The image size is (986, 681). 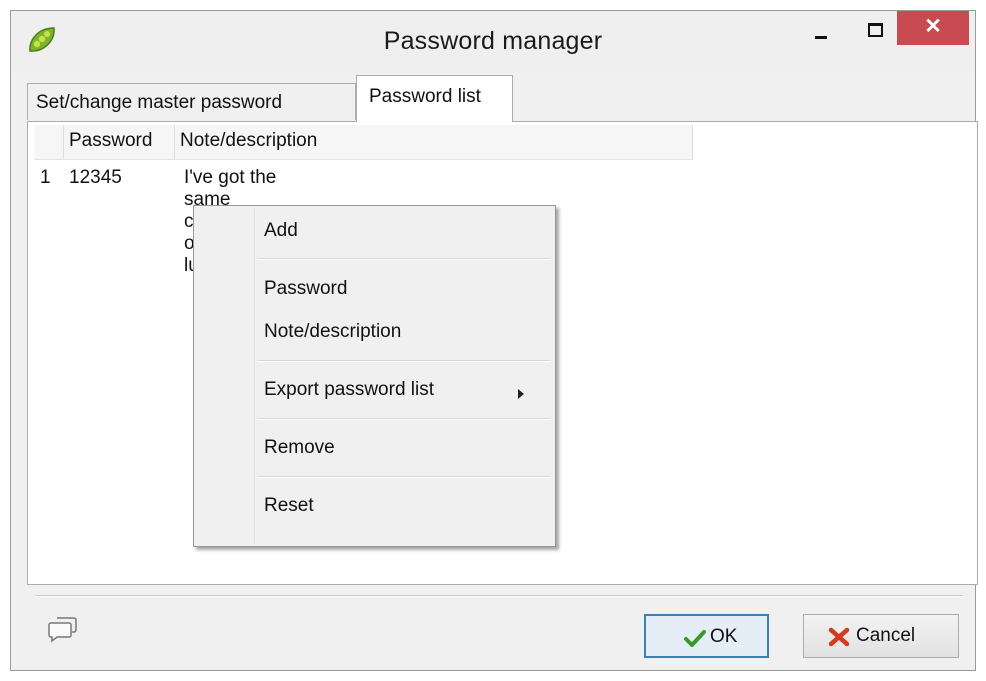 What do you see at coordinates (281, 231) in the screenshot?
I see `menu-item-add: Add` at bounding box center [281, 231].